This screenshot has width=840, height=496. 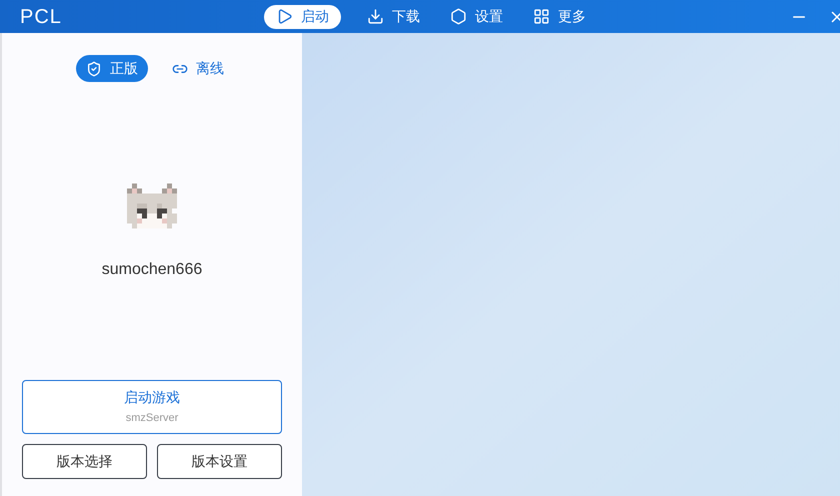 I want to click on shield-check-icon, so click(x=94, y=68).